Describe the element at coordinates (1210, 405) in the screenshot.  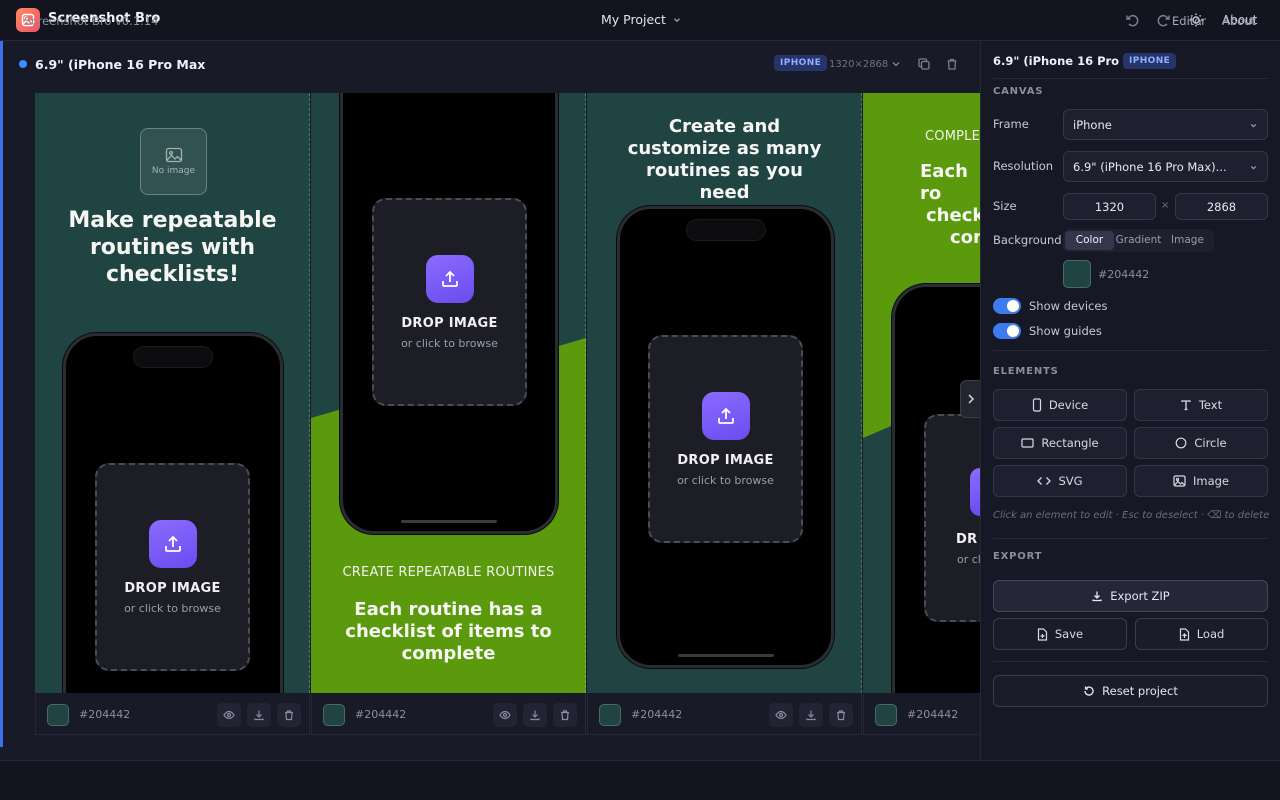
I see `add-text-label: Text` at that location.